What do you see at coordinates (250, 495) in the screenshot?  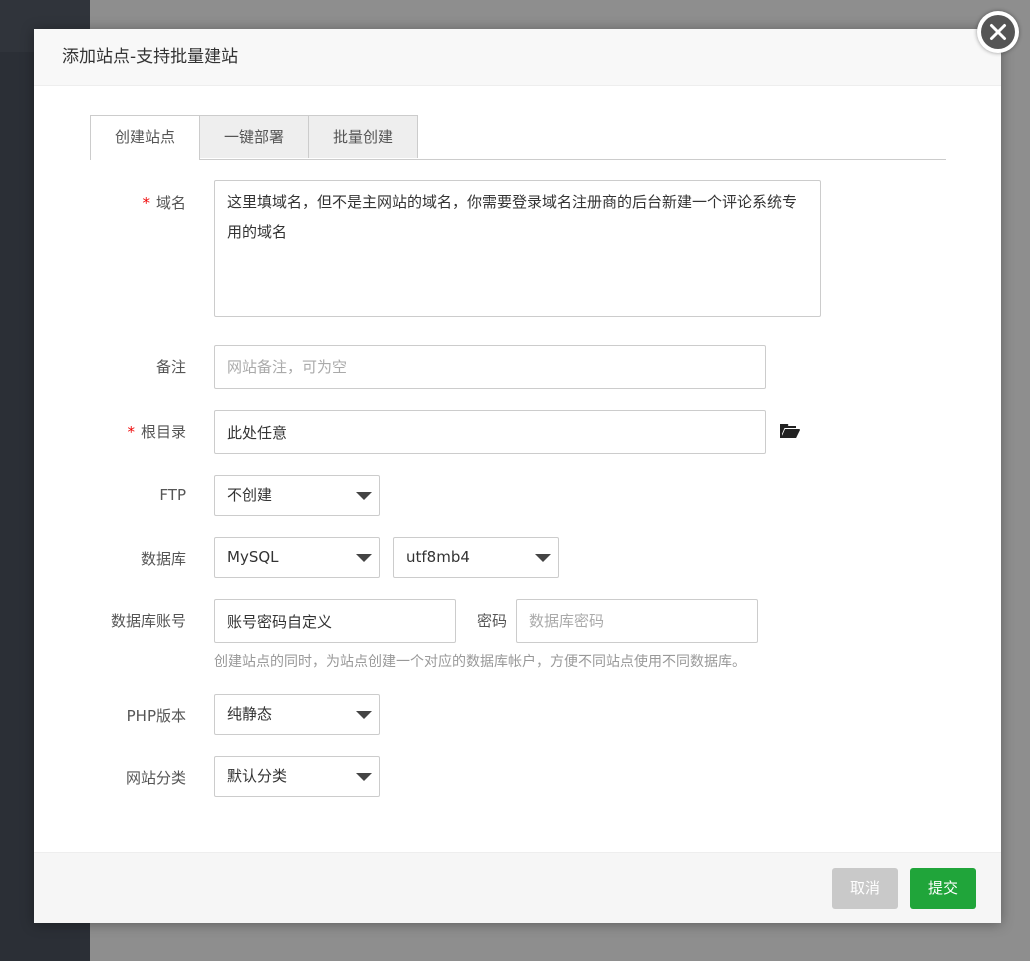 I see `ftp-select-value: 不创建` at bounding box center [250, 495].